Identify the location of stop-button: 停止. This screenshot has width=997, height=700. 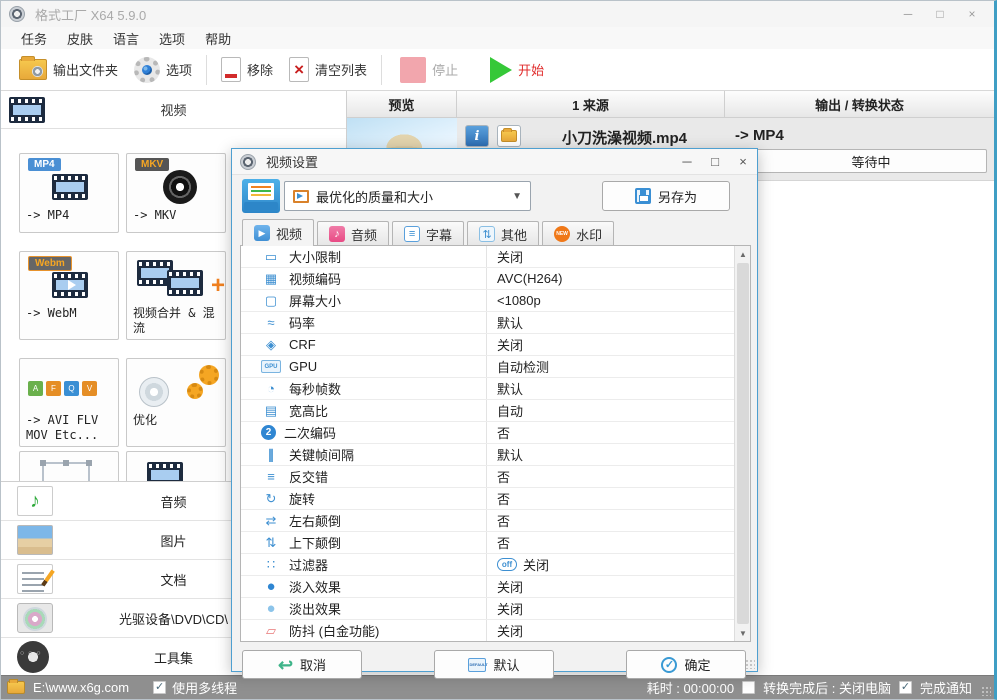
(429, 70).